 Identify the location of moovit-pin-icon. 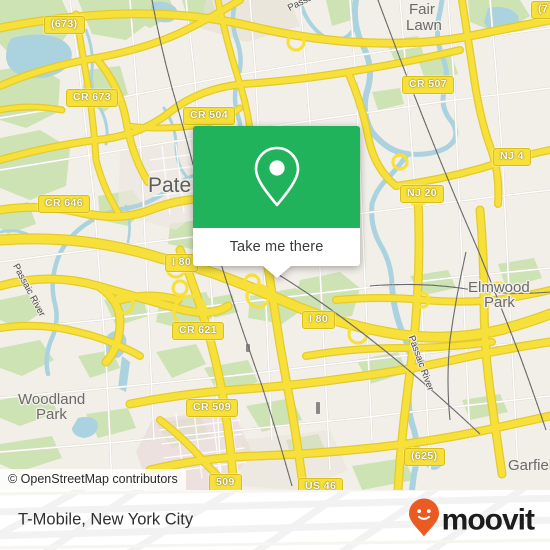
(424, 520).